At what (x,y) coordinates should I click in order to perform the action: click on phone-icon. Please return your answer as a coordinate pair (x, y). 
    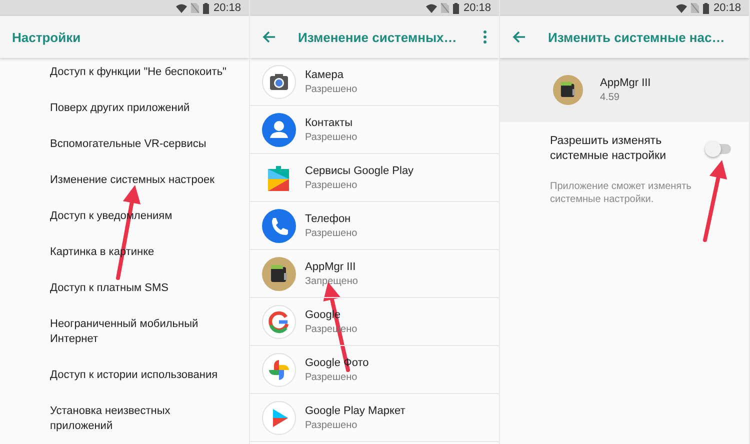
    Looking at the image, I should click on (279, 225).